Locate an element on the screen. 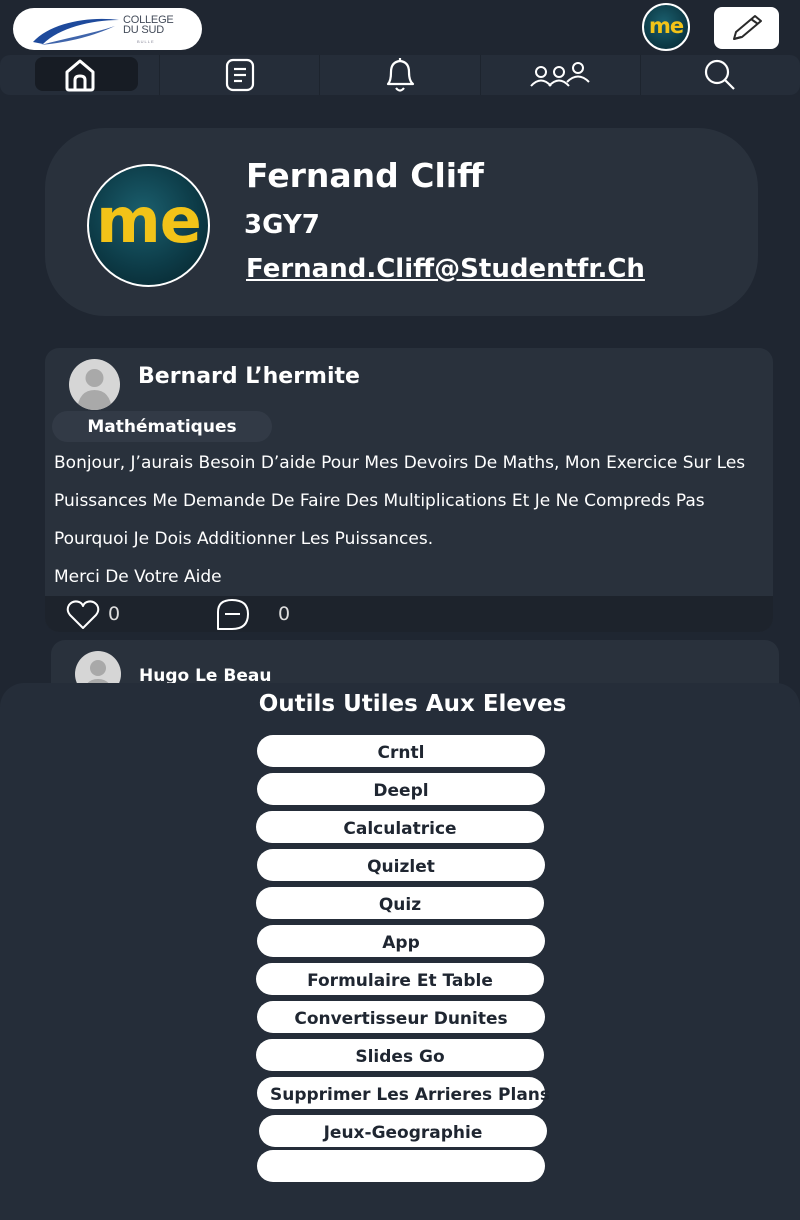 The height and width of the screenshot is (1220, 800). college-logo: COLLEGE DU SUD BULLE is located at coordinates (107, 29).